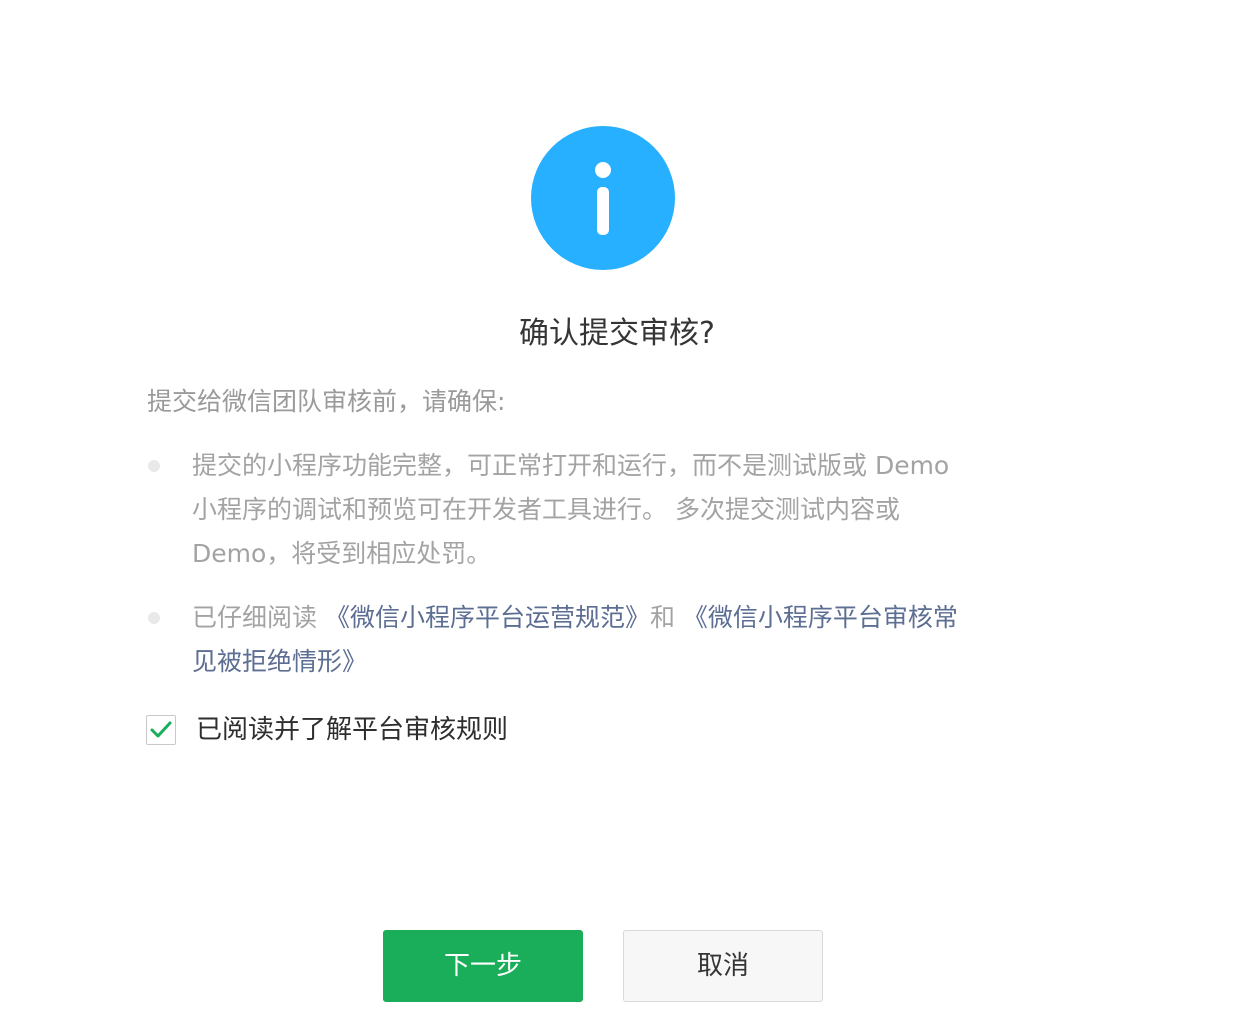 The height and width of the screenshot is (1020, 1234). Describe the element at coordinates (820, 617) in the screenshot. I see `rejection-cases-link: 《微信小程序平台审核常` at that location.